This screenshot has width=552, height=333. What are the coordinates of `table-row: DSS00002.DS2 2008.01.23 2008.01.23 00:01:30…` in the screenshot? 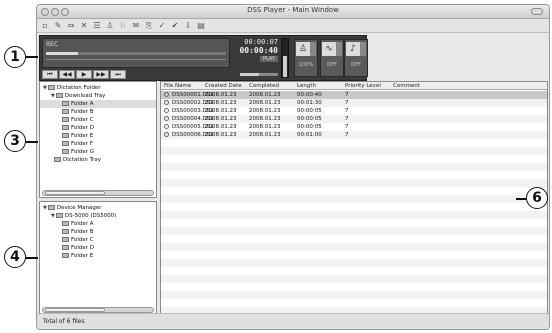 It's located at (354, 103).